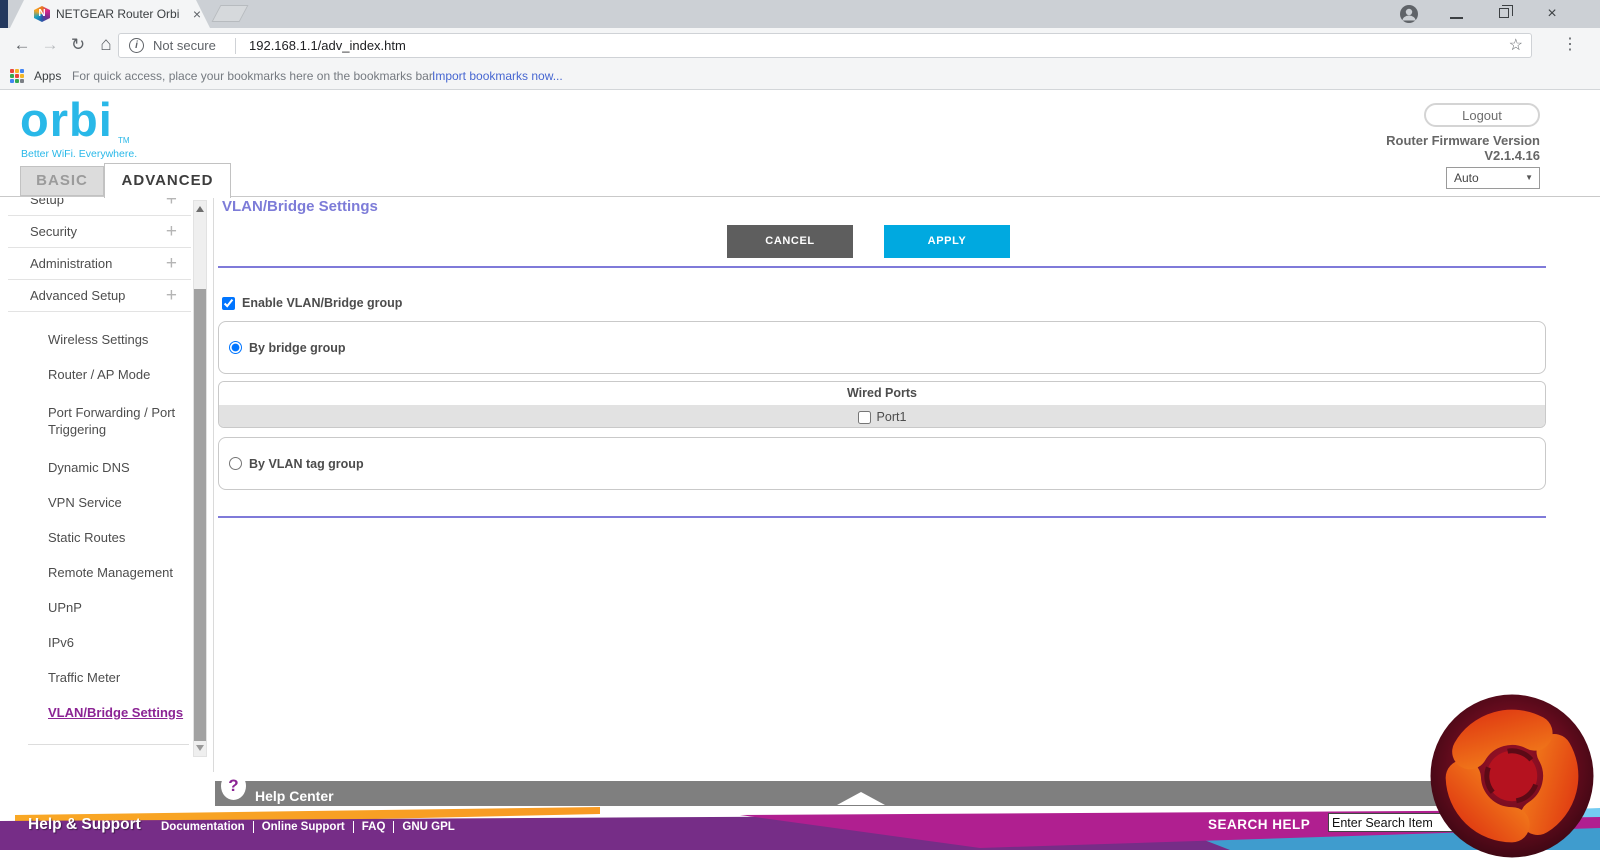  Describe the element at coordinates (1529, 177) in the screenshot. I see `chevron-down-icon: ▼` at that location.